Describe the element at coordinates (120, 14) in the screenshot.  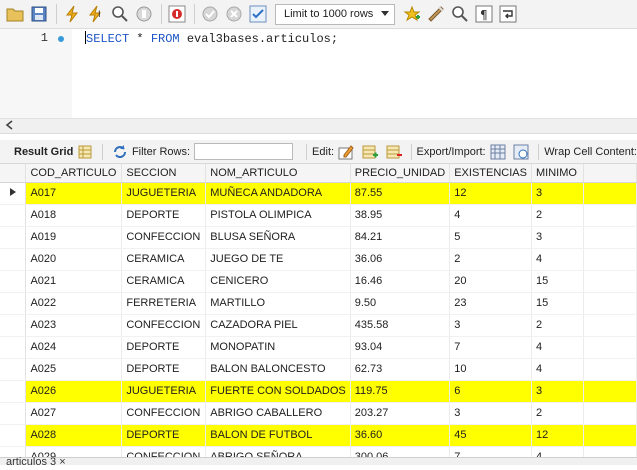
I see `explain-icon` at that location.